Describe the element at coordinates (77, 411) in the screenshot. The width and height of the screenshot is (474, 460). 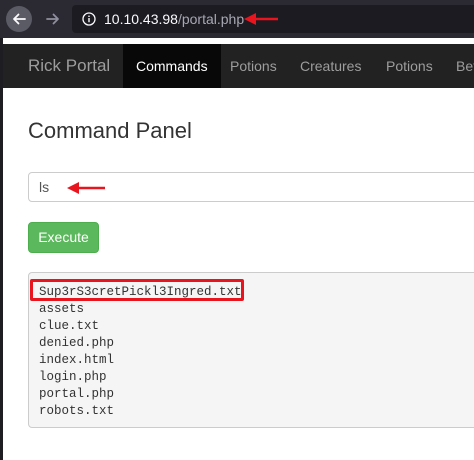
I see `output-line: robots.txt` at that location.